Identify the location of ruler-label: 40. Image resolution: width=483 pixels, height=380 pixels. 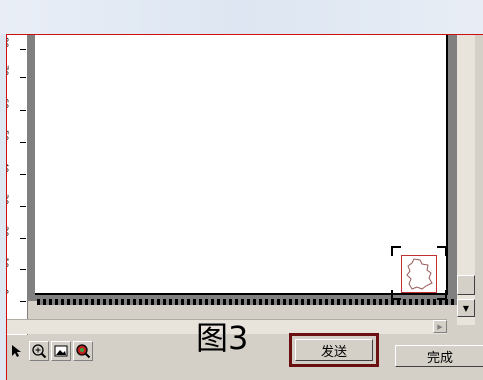
(8, 167).